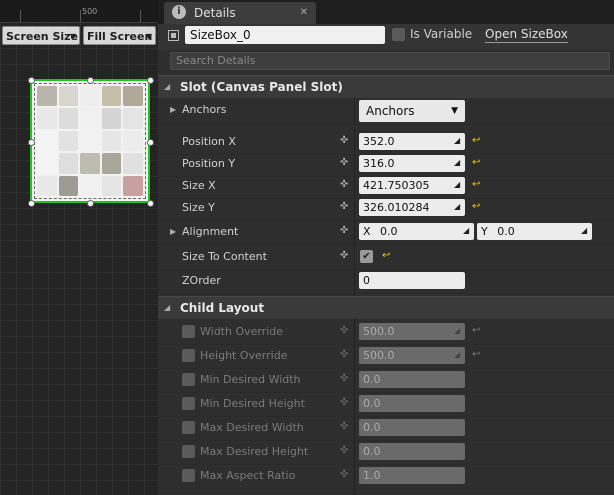 The width and height of the screenshot is (614, 495). Describe the element at coordinates (396, 207) in the screenshot. I see `field-value: 326.010284` at that location.